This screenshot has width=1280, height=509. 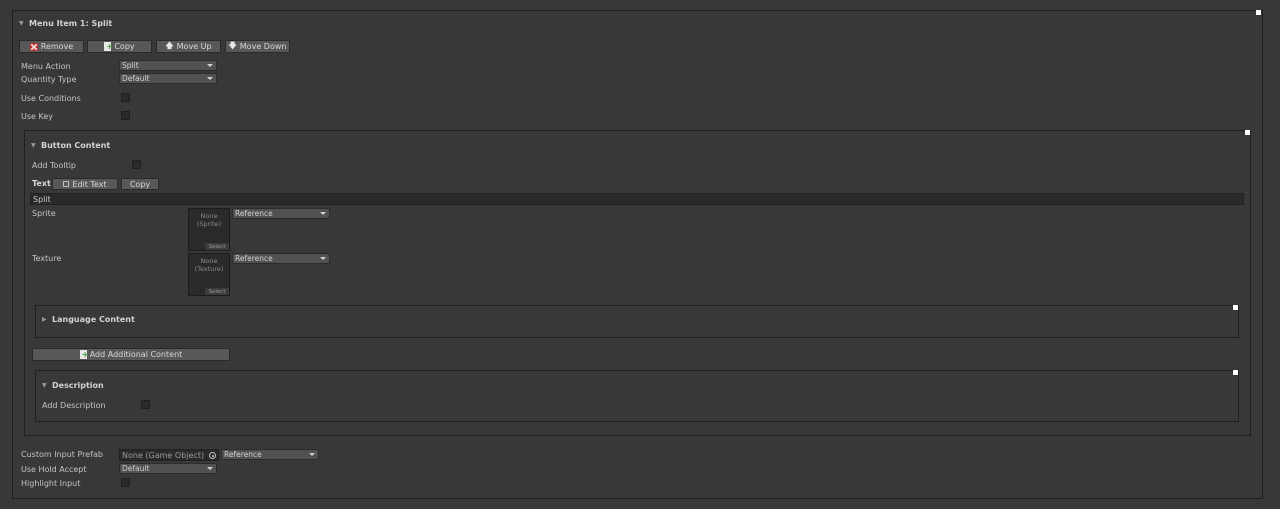 I want to click on description-foldout: ▼ Description, so click(x=73, y=385).